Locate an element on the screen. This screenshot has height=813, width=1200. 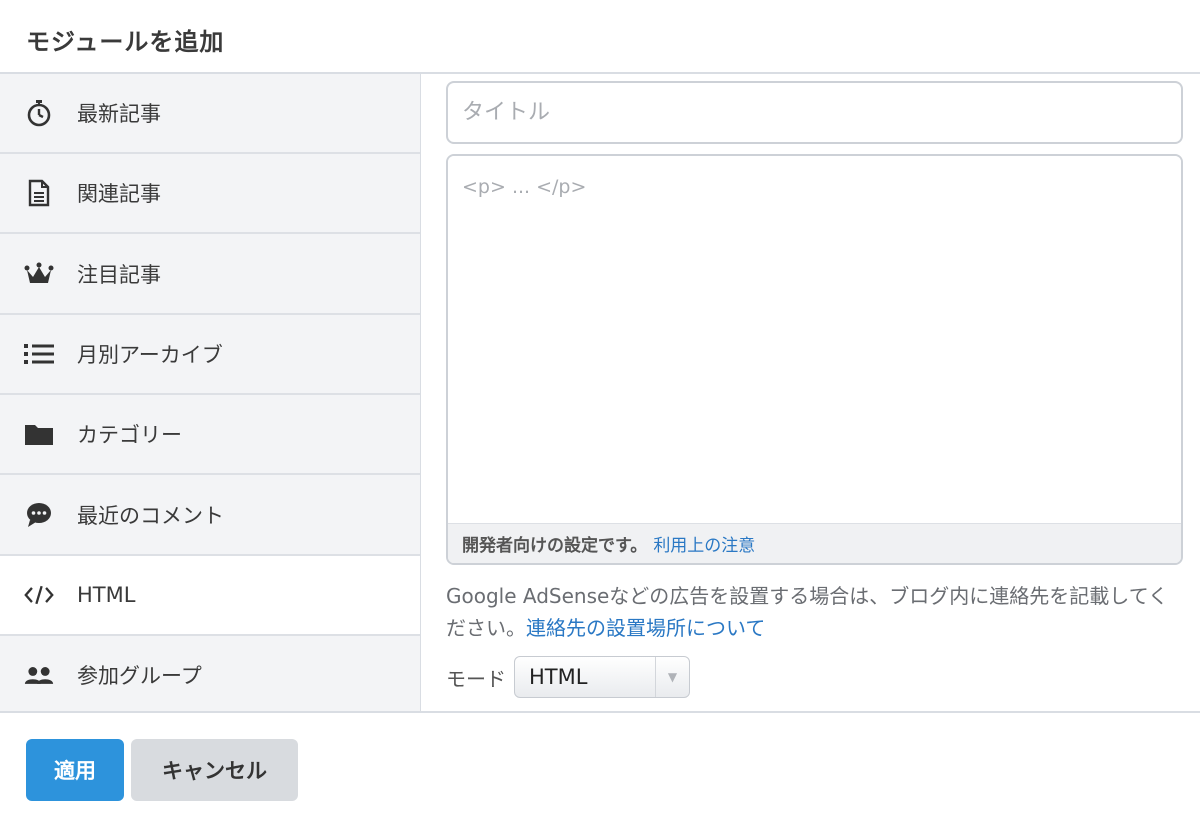
sidebar-item-featured-posts: 注目記事 is located at coordinates (210, 275).